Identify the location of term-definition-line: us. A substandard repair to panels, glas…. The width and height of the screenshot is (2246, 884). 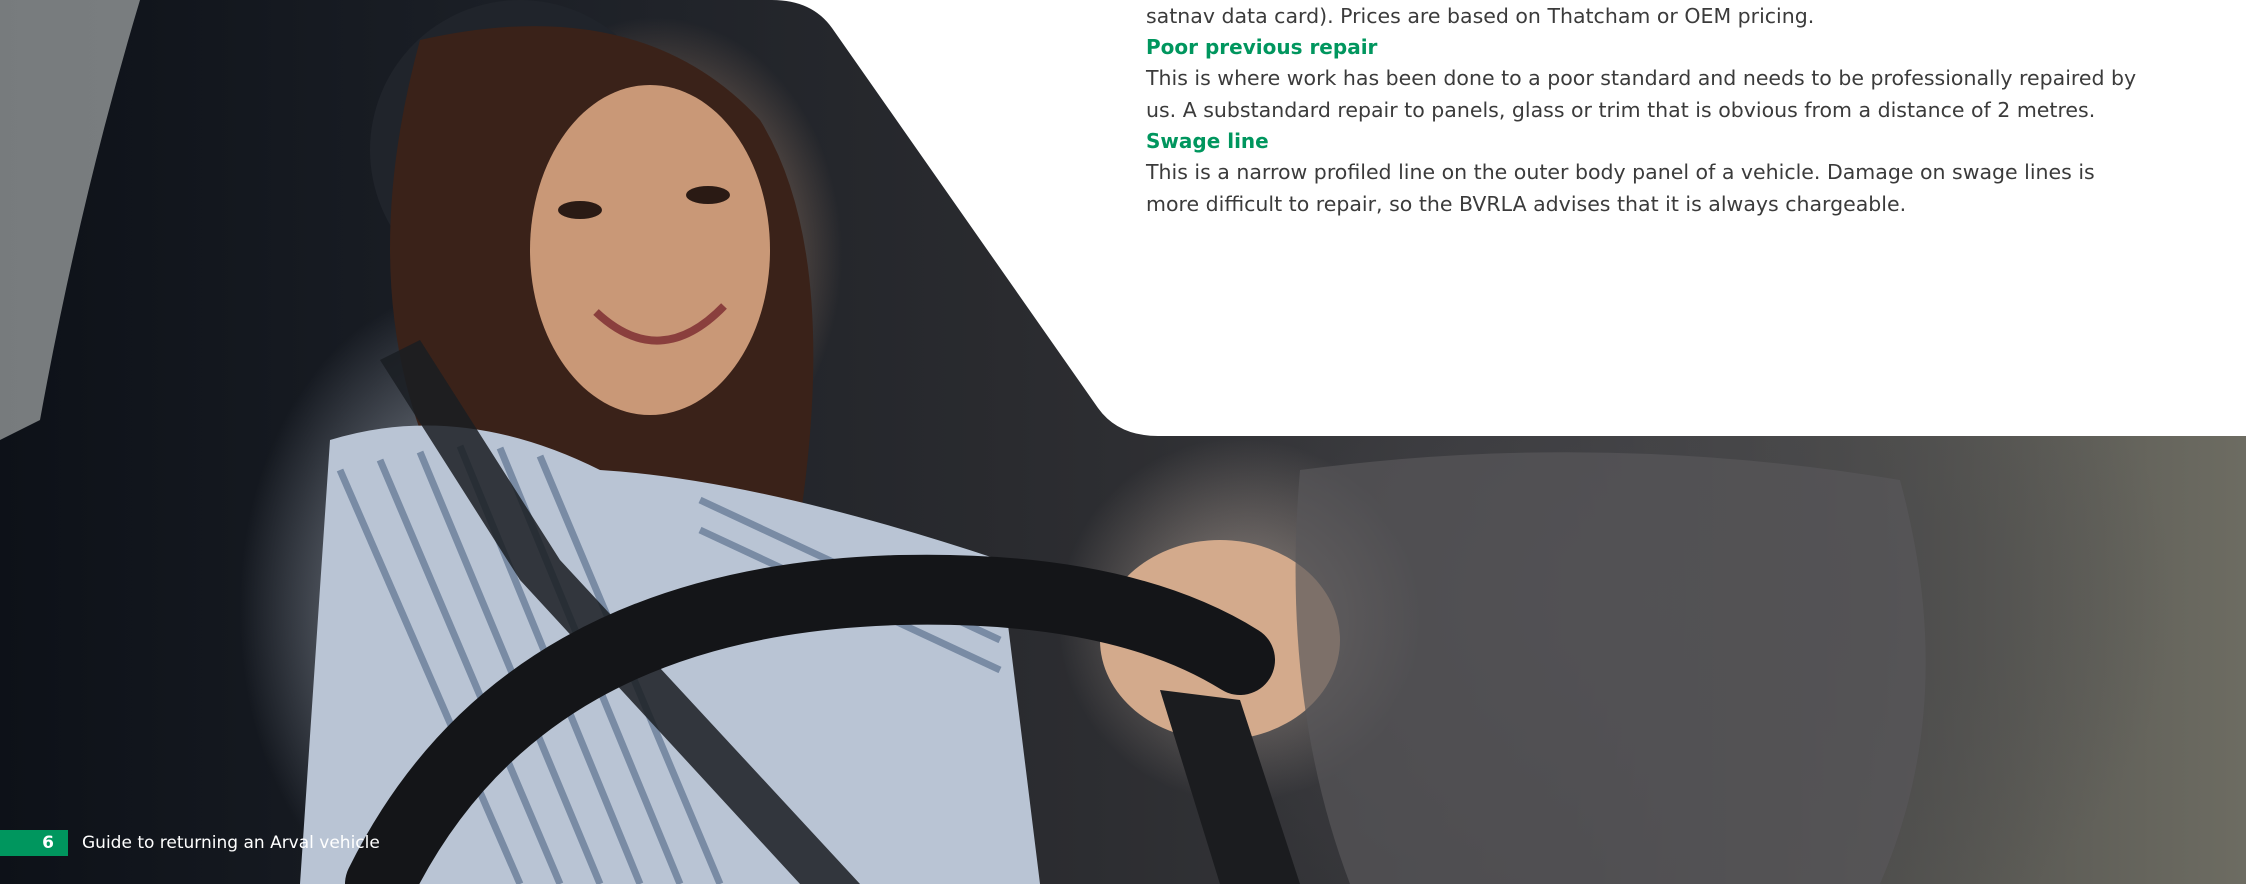
(1621, 110).